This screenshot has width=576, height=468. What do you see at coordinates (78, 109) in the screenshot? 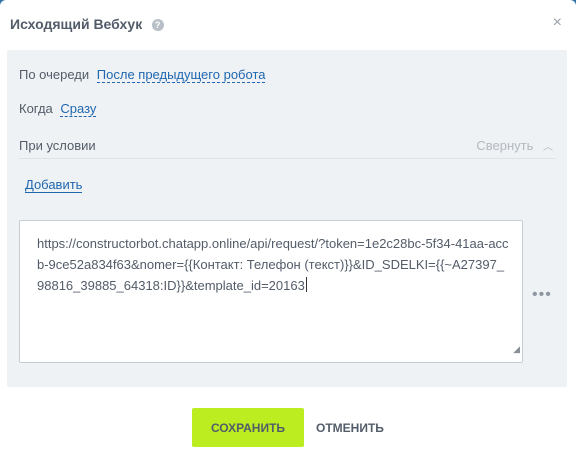
I see `when-value-link: Сразу` at bounding box center [78, 109].